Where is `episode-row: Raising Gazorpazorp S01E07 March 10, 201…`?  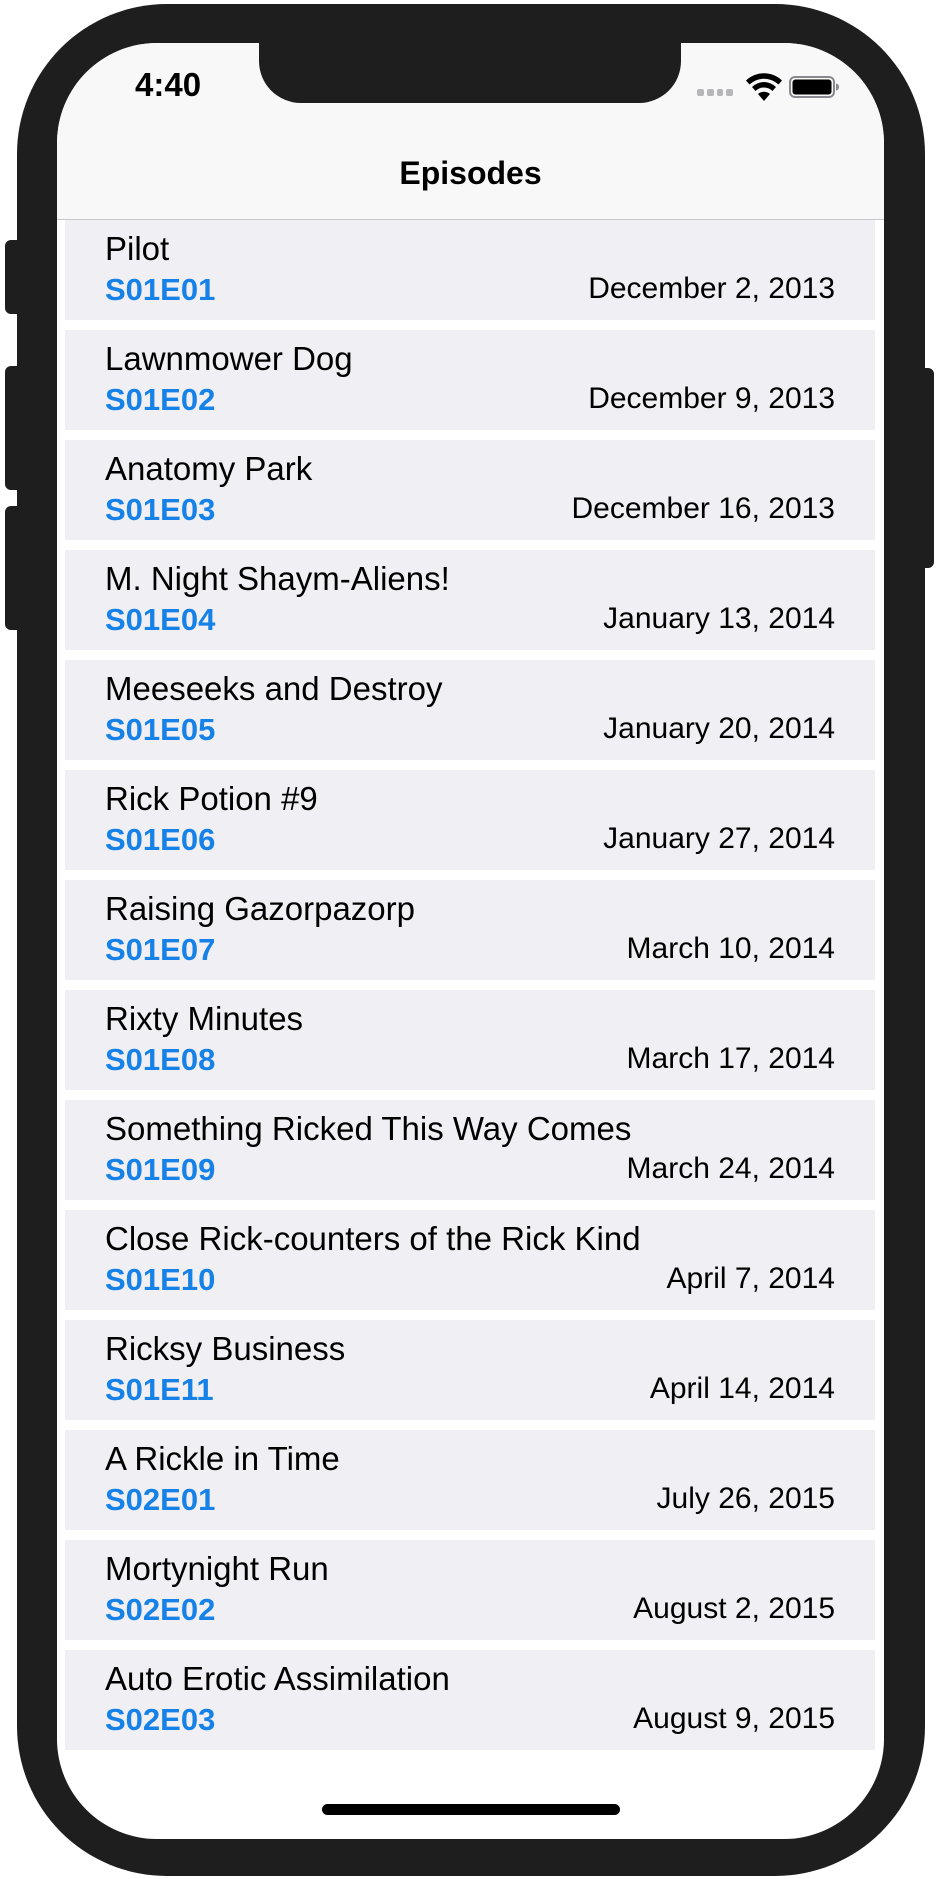
episode-row: Raising Gazorpazorp S01E07 March 10, 201… is located at coordinates (470, 930).